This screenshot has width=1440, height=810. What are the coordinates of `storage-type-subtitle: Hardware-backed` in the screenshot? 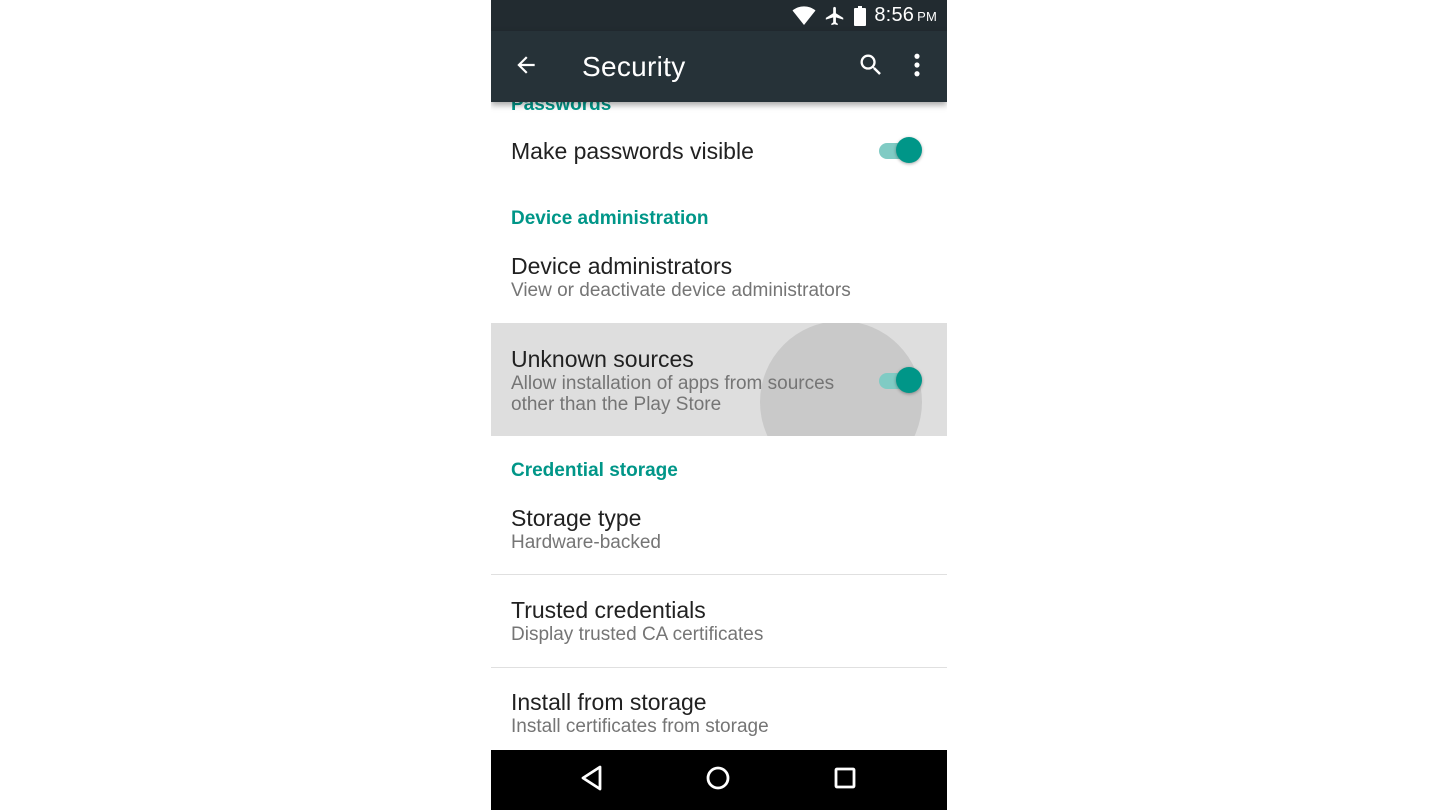 It's located at (586, 542).